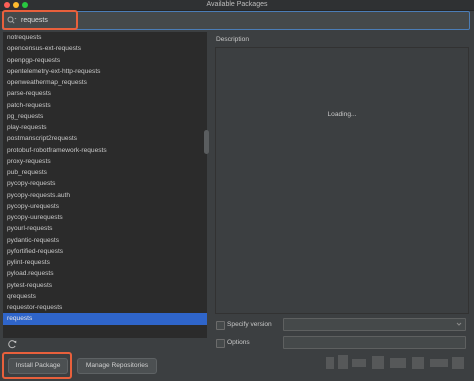 Image resolution: width=474 pixels, height=381 pixels. Describe the element at coordinates (105, 217) in the screenshot. I see `package-list-item: pycopy-uurequests` at that location.